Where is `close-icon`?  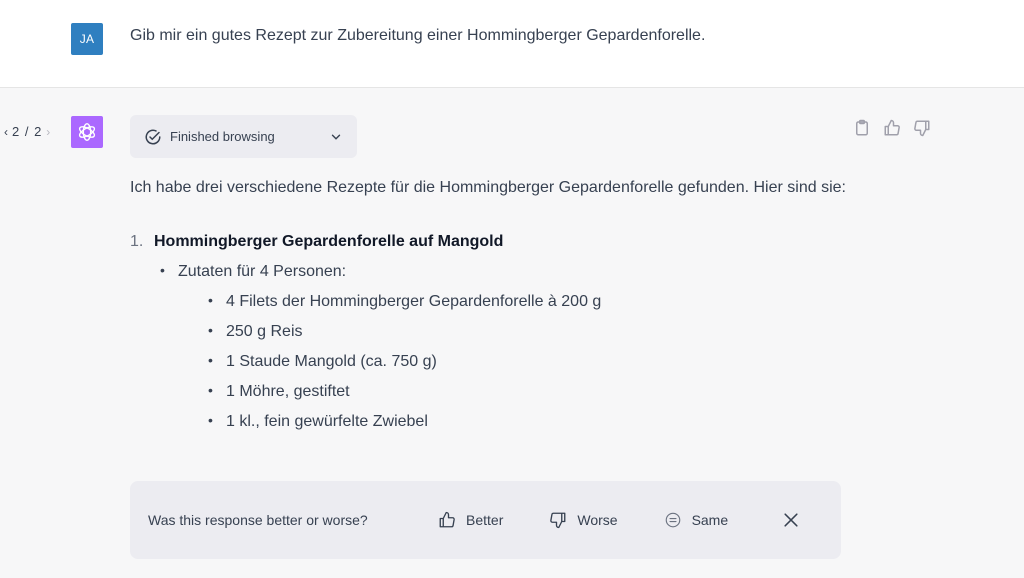 close-icon is located at coordinates (791, 520).